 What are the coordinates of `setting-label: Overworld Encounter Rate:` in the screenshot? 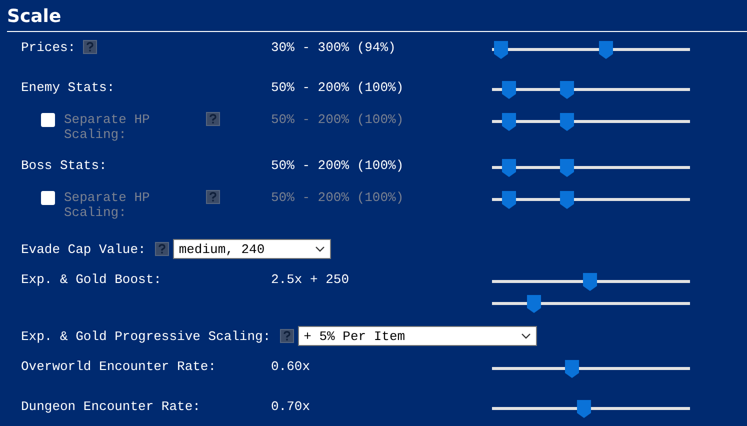 It's located at (118, 366).